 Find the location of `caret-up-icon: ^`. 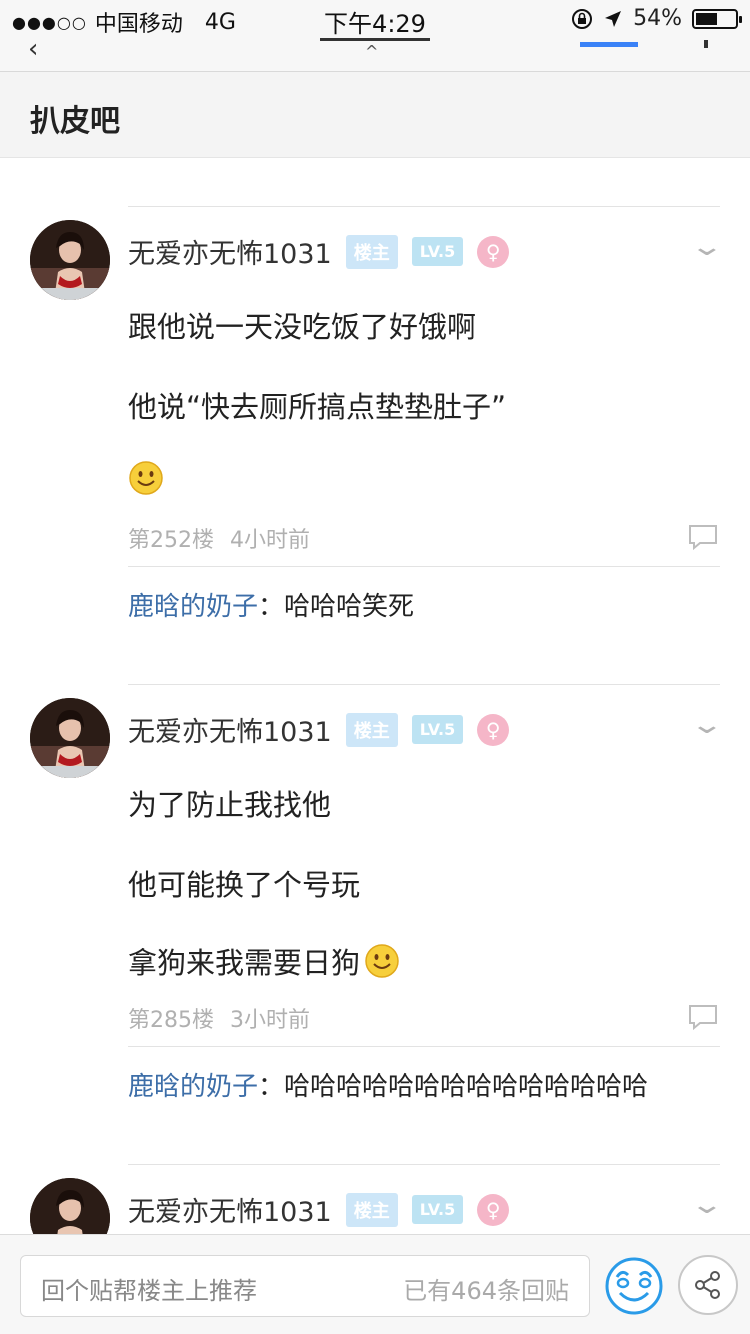

caret-up-icon: ^ is located at coordinates (371, 51).